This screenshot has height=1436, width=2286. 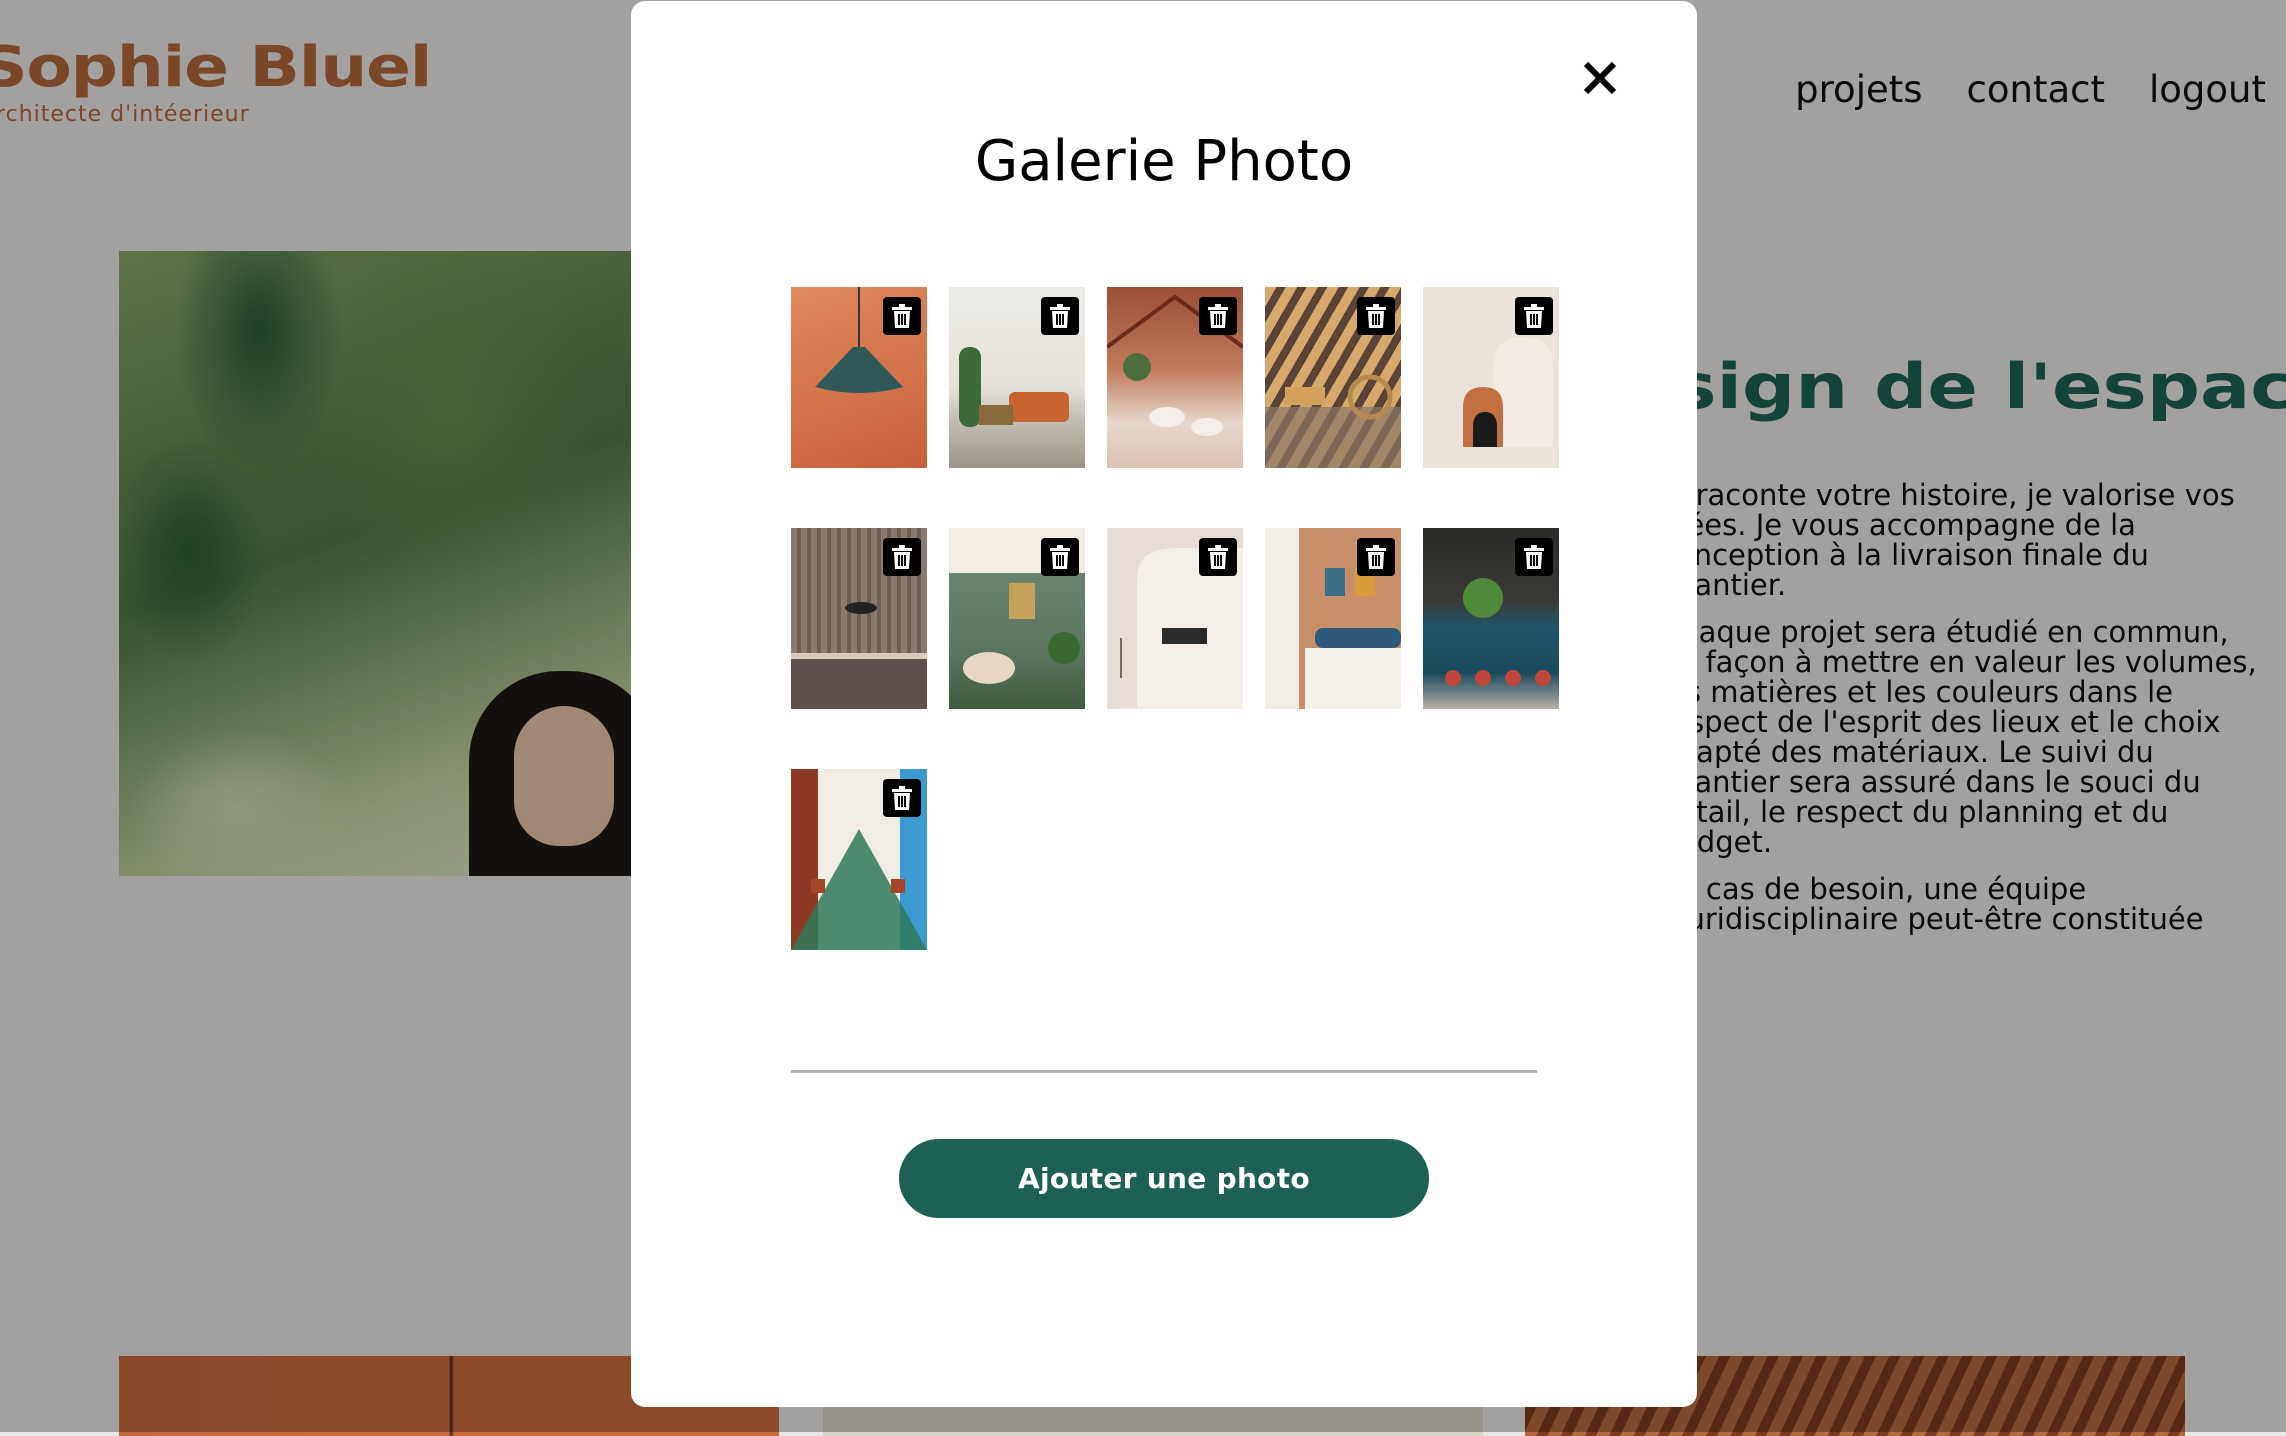 I want to click on close-icon, so click(x=1600, y=78).